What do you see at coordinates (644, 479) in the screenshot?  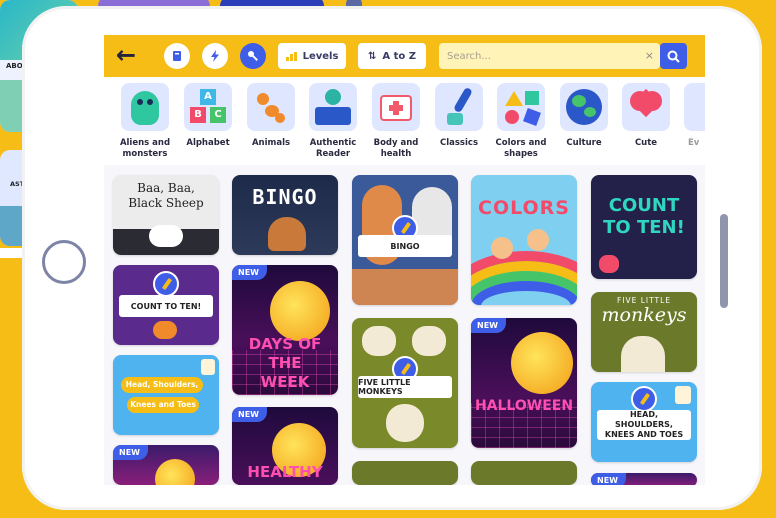 I see `tile-new-partial-5: NEW` at bounding box center [644, 479].